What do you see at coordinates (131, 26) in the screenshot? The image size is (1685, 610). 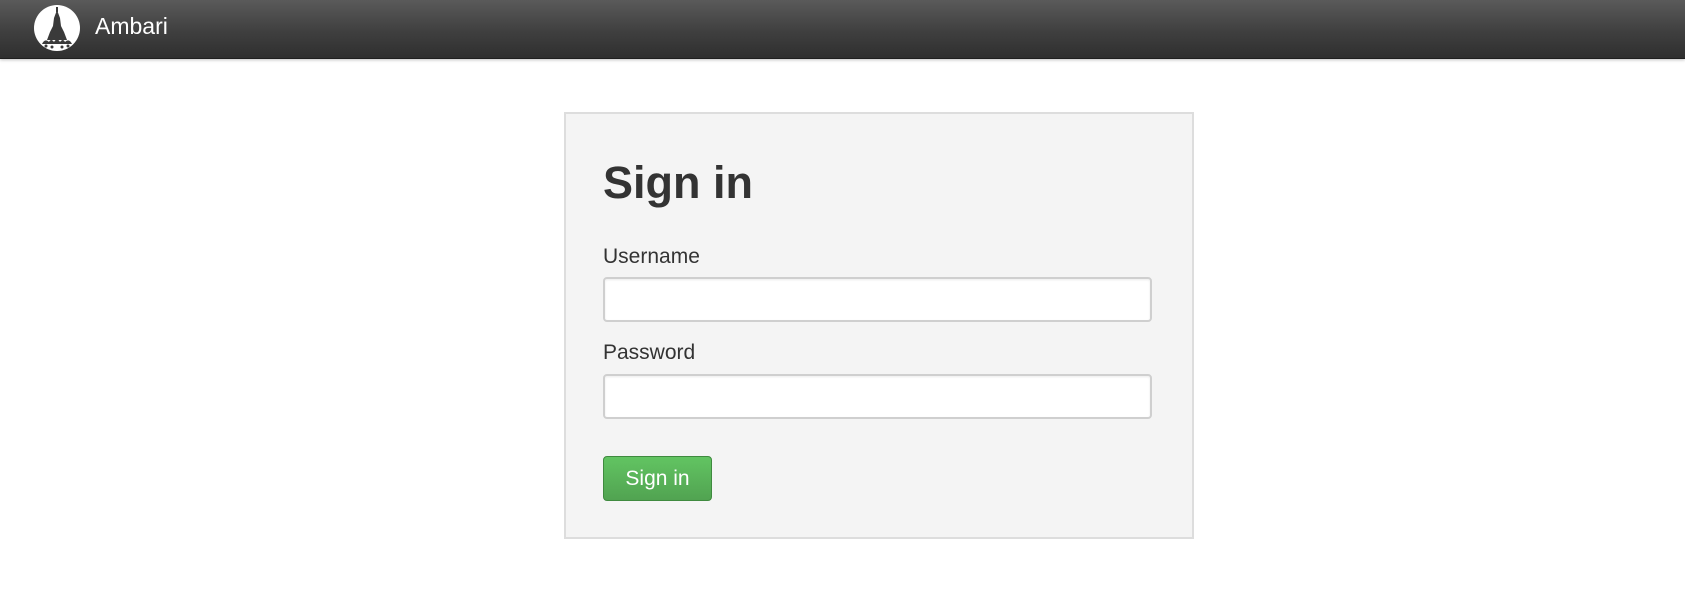 I see `brand-name: Ambari` at bounding box center [131, 26].